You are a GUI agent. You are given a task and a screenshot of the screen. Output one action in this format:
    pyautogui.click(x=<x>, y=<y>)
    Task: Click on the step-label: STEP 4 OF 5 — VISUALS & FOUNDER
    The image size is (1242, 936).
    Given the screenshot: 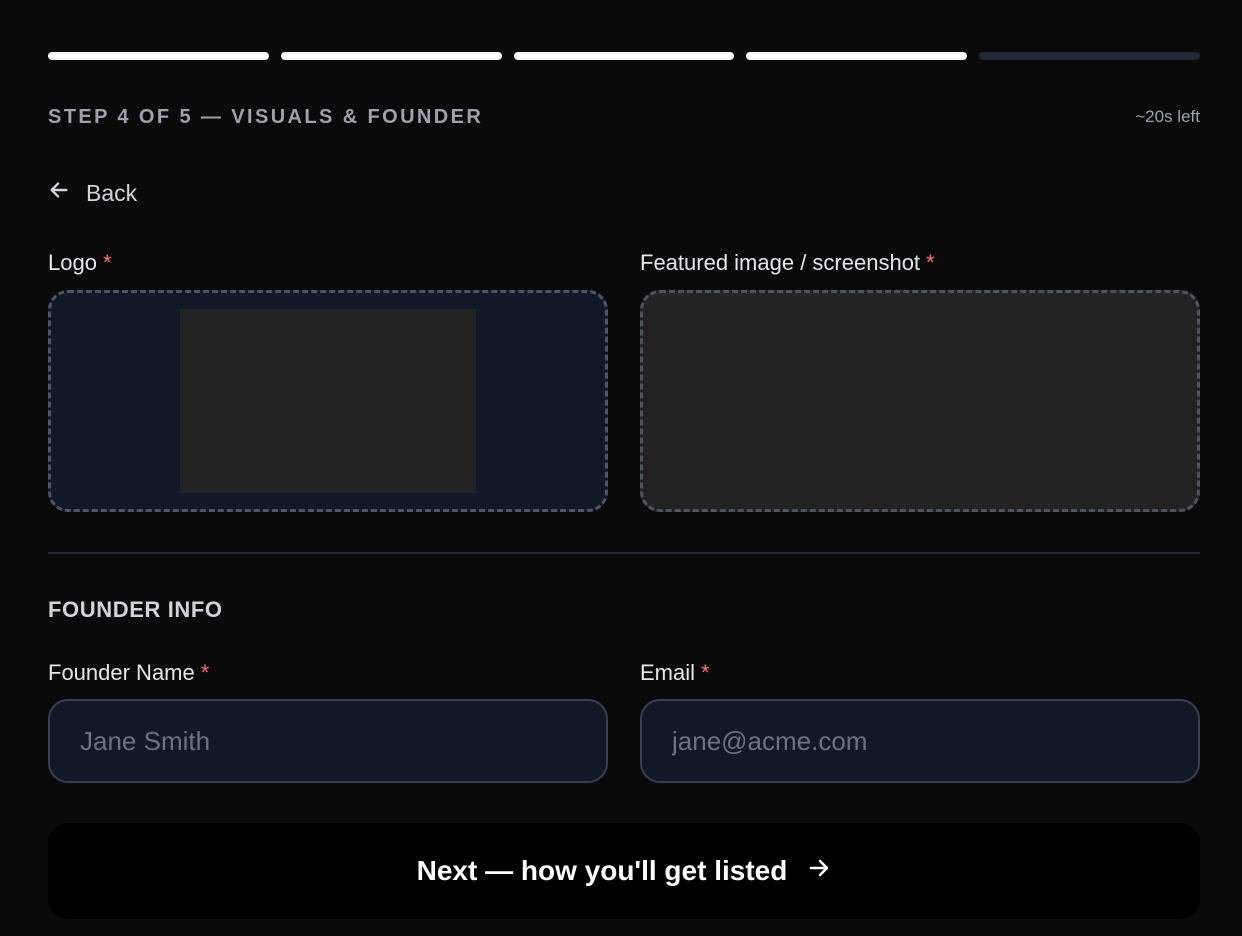 What is the action you would take?
    pyautogui.click(x=266, y=116)
    